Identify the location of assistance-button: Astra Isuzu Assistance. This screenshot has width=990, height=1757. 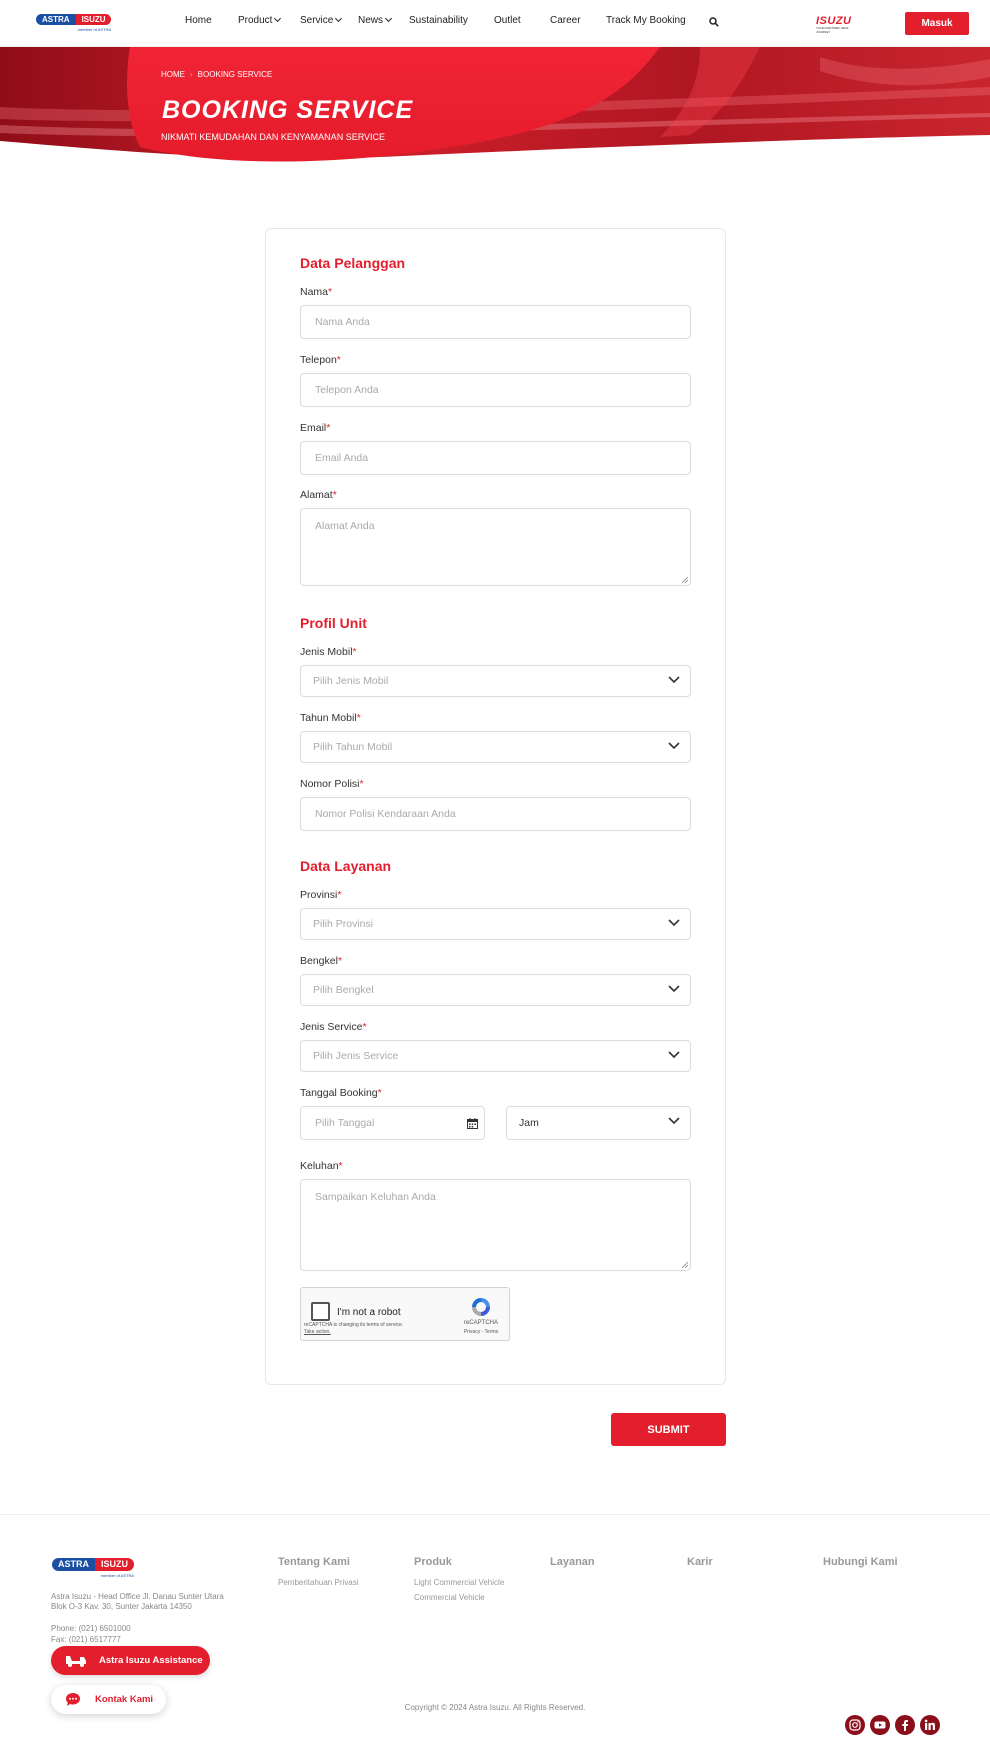
(130, 1660).